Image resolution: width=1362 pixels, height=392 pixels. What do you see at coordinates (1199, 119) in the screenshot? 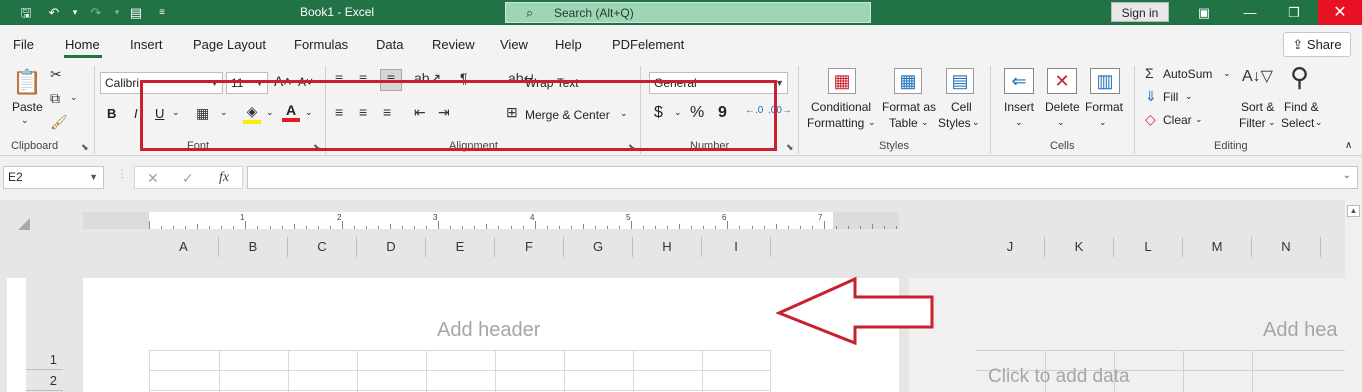
I see `clear-dropdown-icon: ⌄` at bounding box center [1199, 119].